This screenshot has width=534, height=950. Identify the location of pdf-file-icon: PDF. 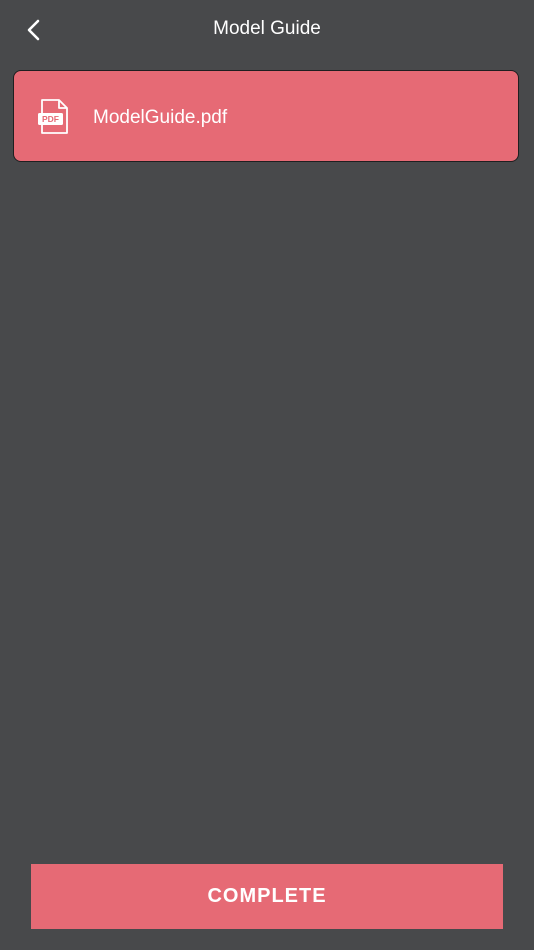
(53, 116).